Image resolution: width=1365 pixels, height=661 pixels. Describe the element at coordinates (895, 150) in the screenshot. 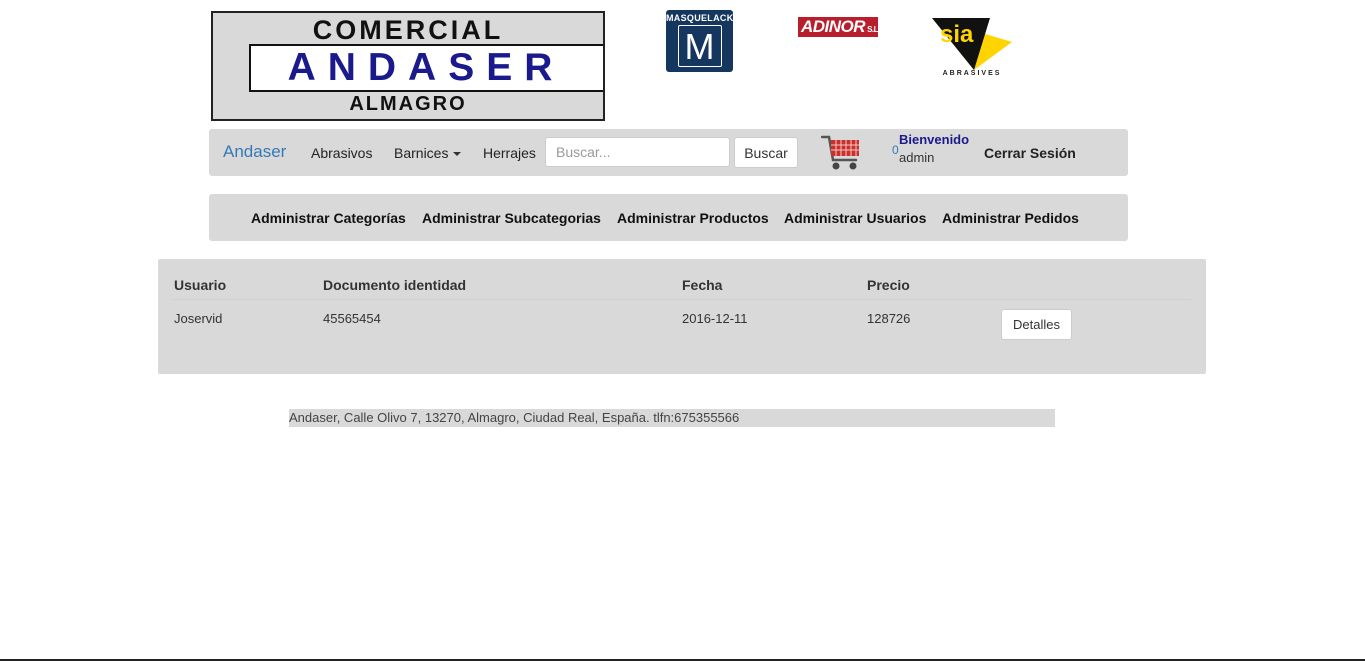

I see `cart-count: 0` at that location.